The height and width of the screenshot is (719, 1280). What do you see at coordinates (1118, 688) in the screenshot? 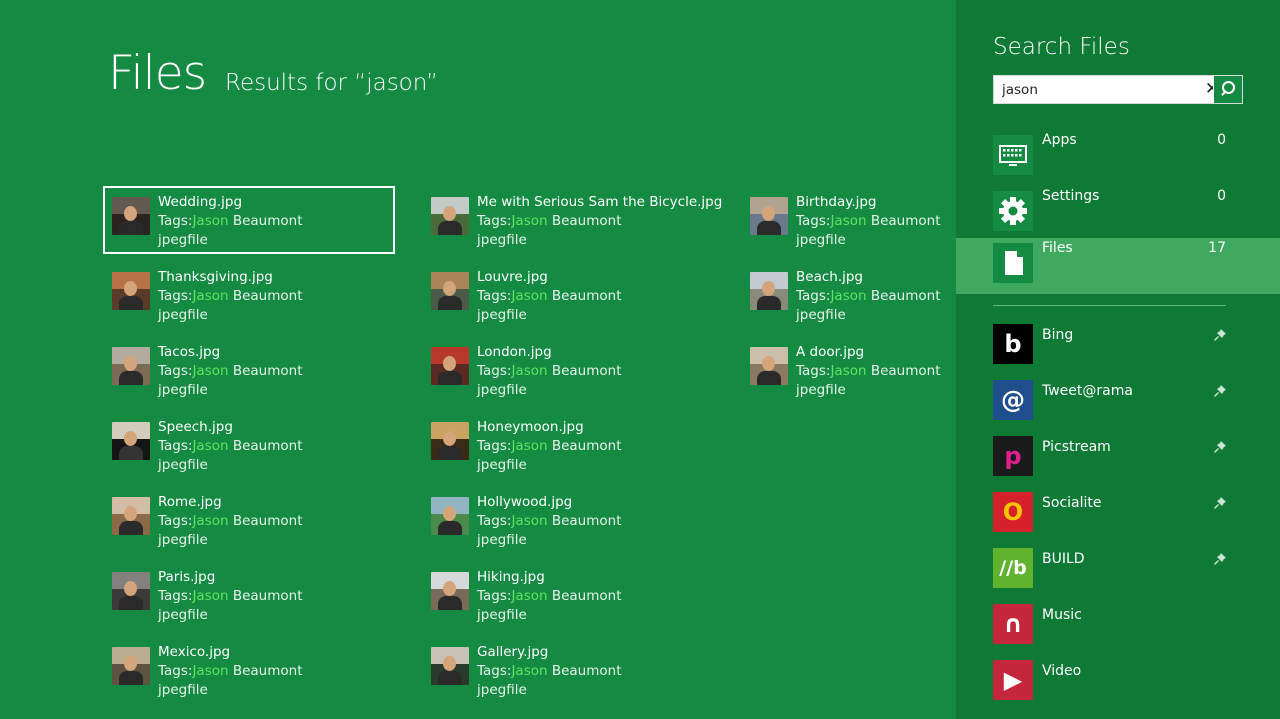
I see `app-item-video: ▶ Video` at bounding box center [1118, 688].